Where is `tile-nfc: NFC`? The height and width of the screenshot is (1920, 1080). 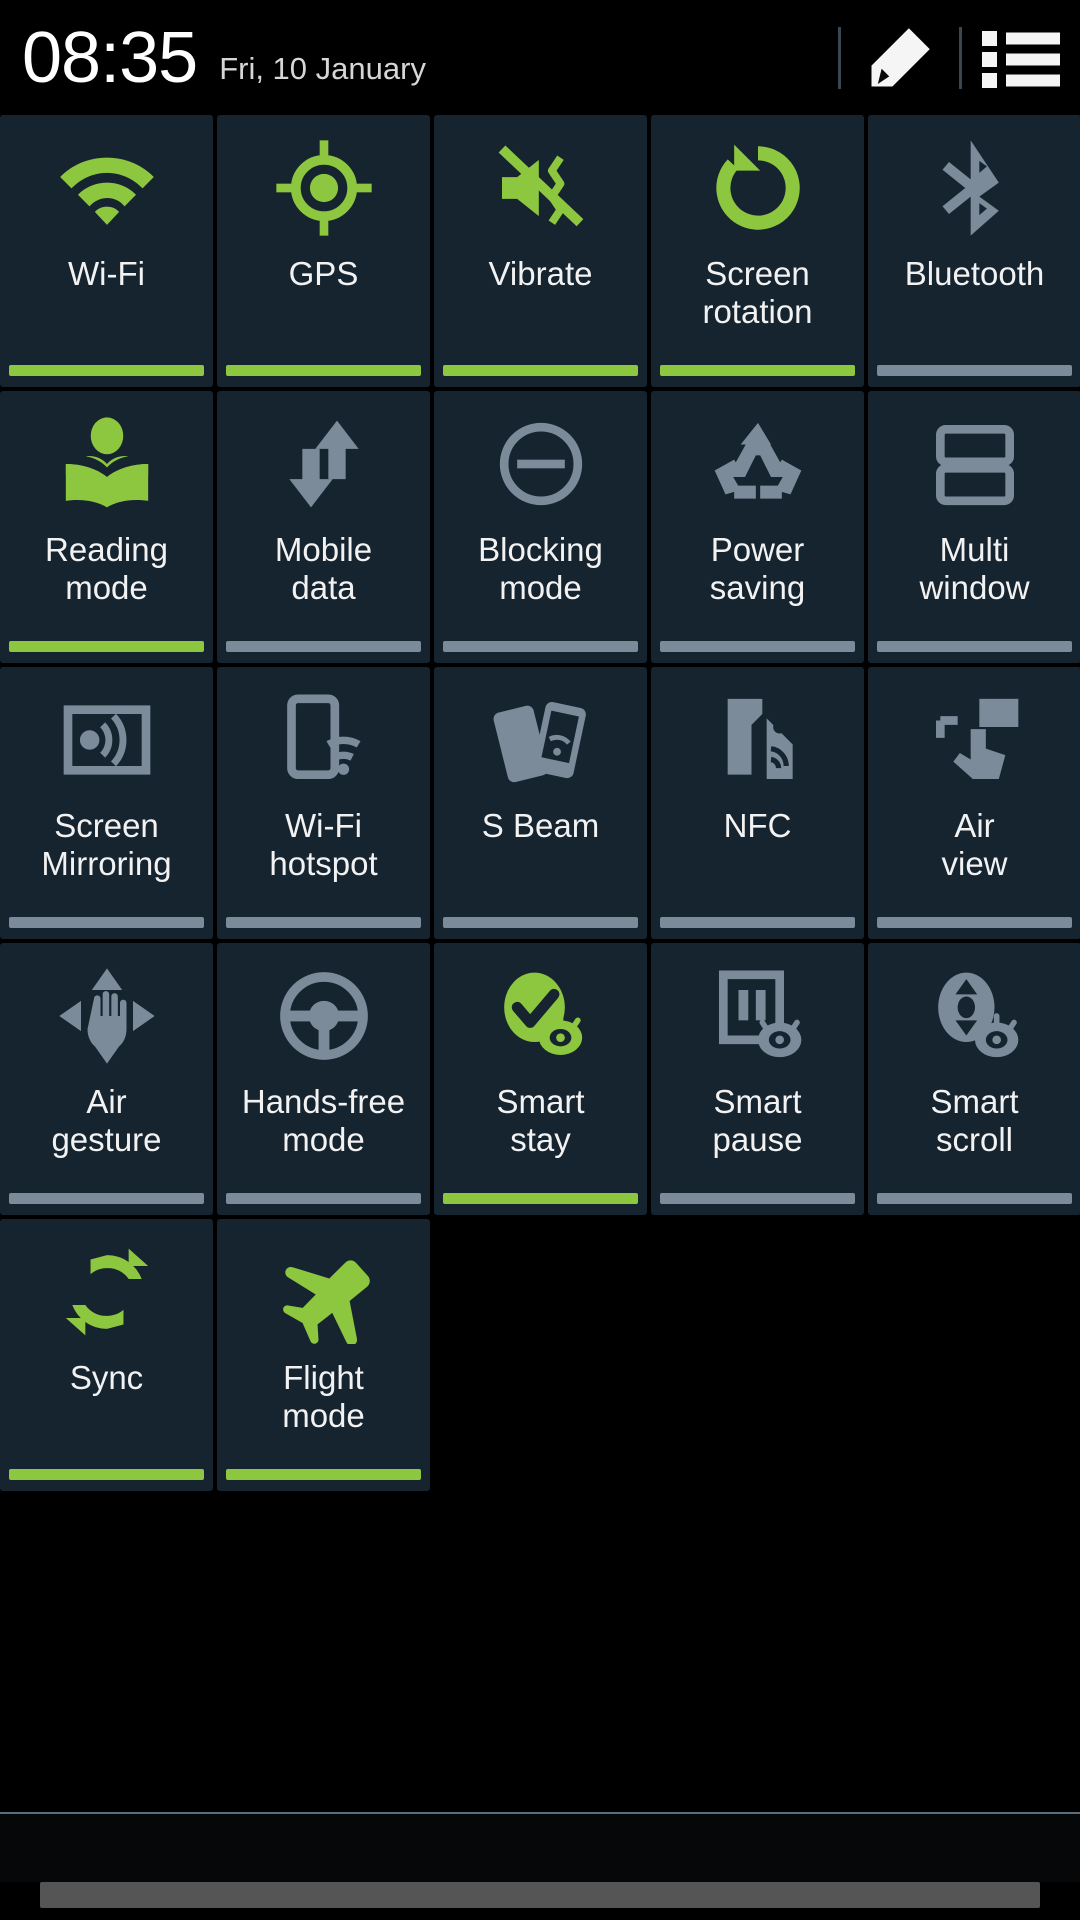
tile-nfc: NFC is located at coordinates (757, 803).